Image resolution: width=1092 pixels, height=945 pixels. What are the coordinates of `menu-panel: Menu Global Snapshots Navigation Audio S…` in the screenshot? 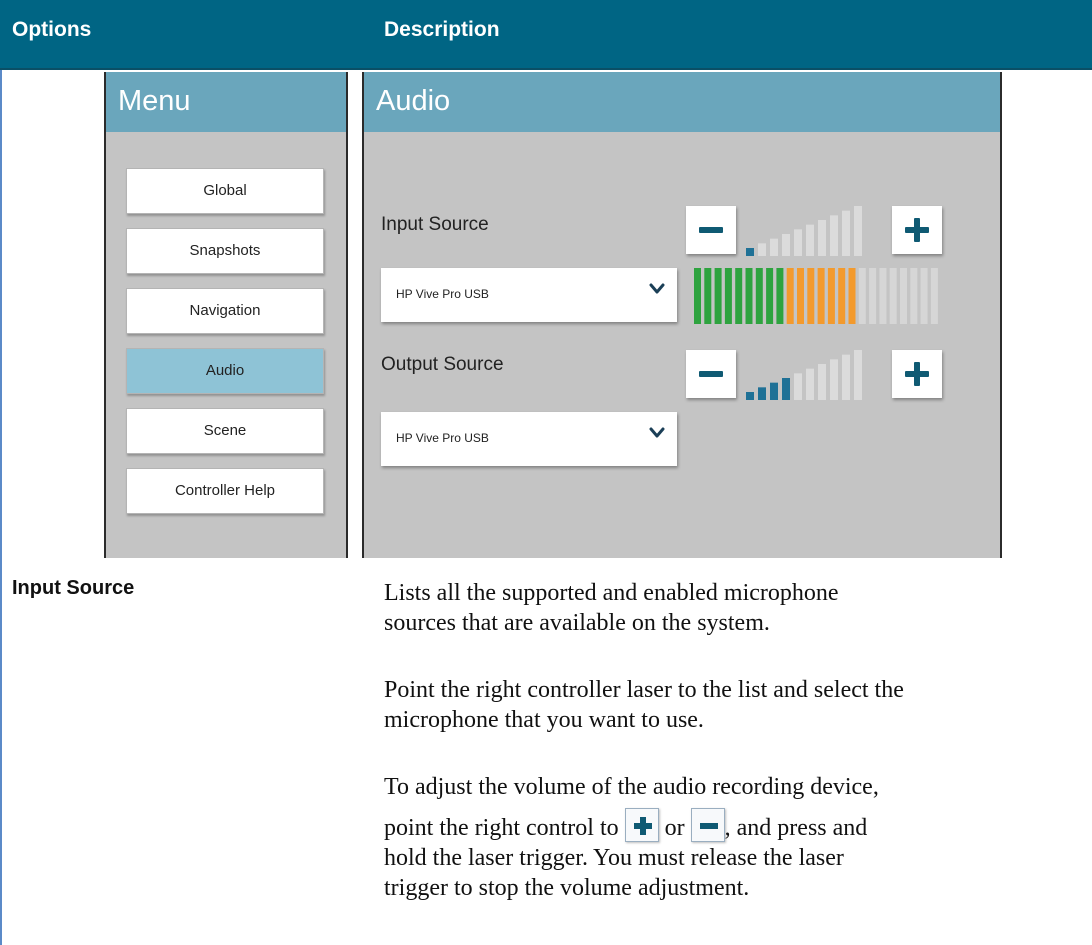 It's located at (226, 315).